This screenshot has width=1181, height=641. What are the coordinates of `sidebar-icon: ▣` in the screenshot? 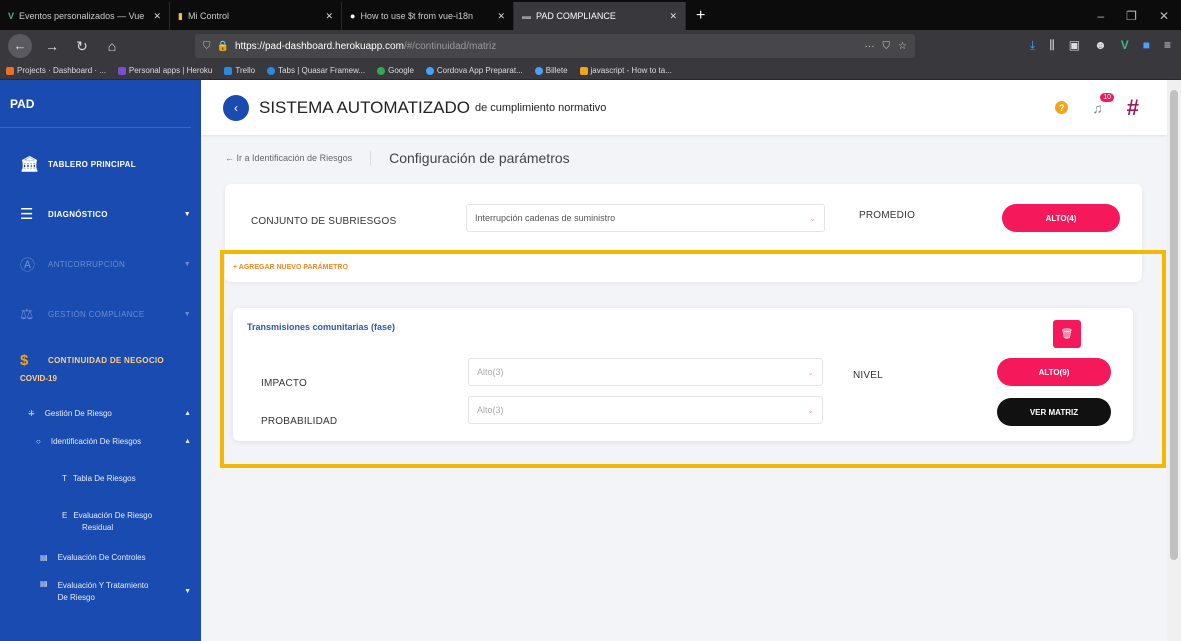 It's located at (1074, 45).